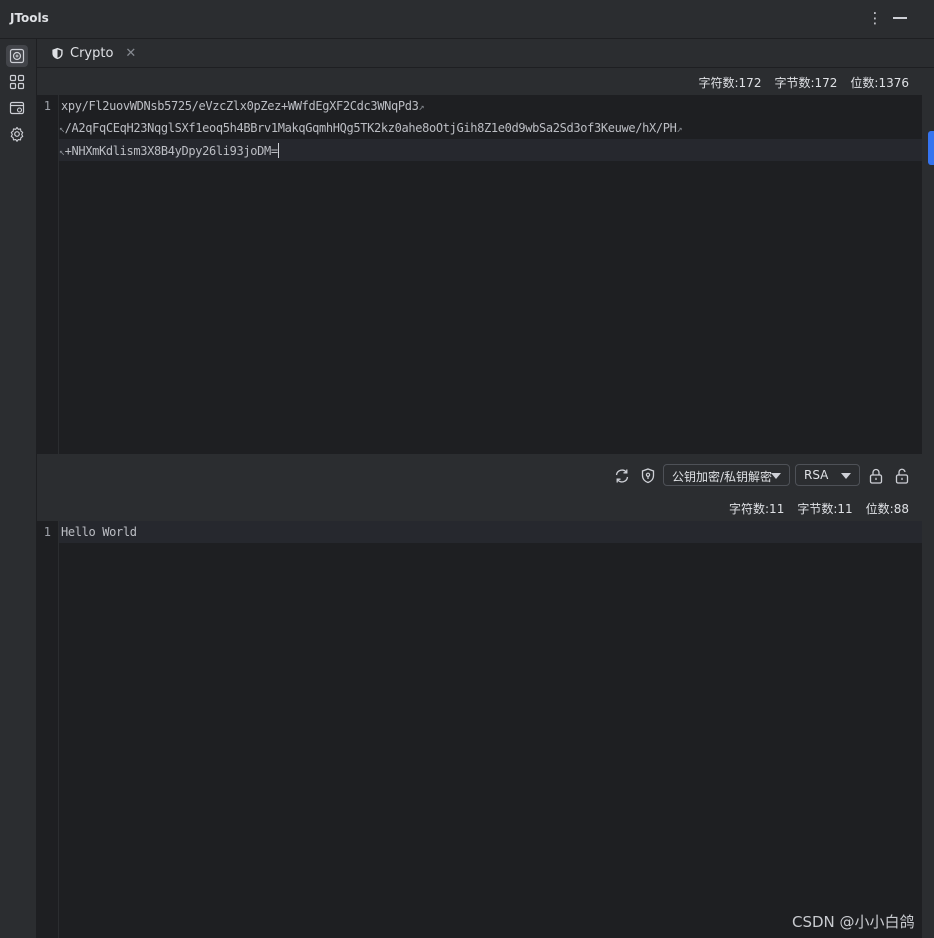  What do you see at coordinates (130, 53) in the screenshot?
I see `close-icon: ✕` at bounding box center [130, 53].